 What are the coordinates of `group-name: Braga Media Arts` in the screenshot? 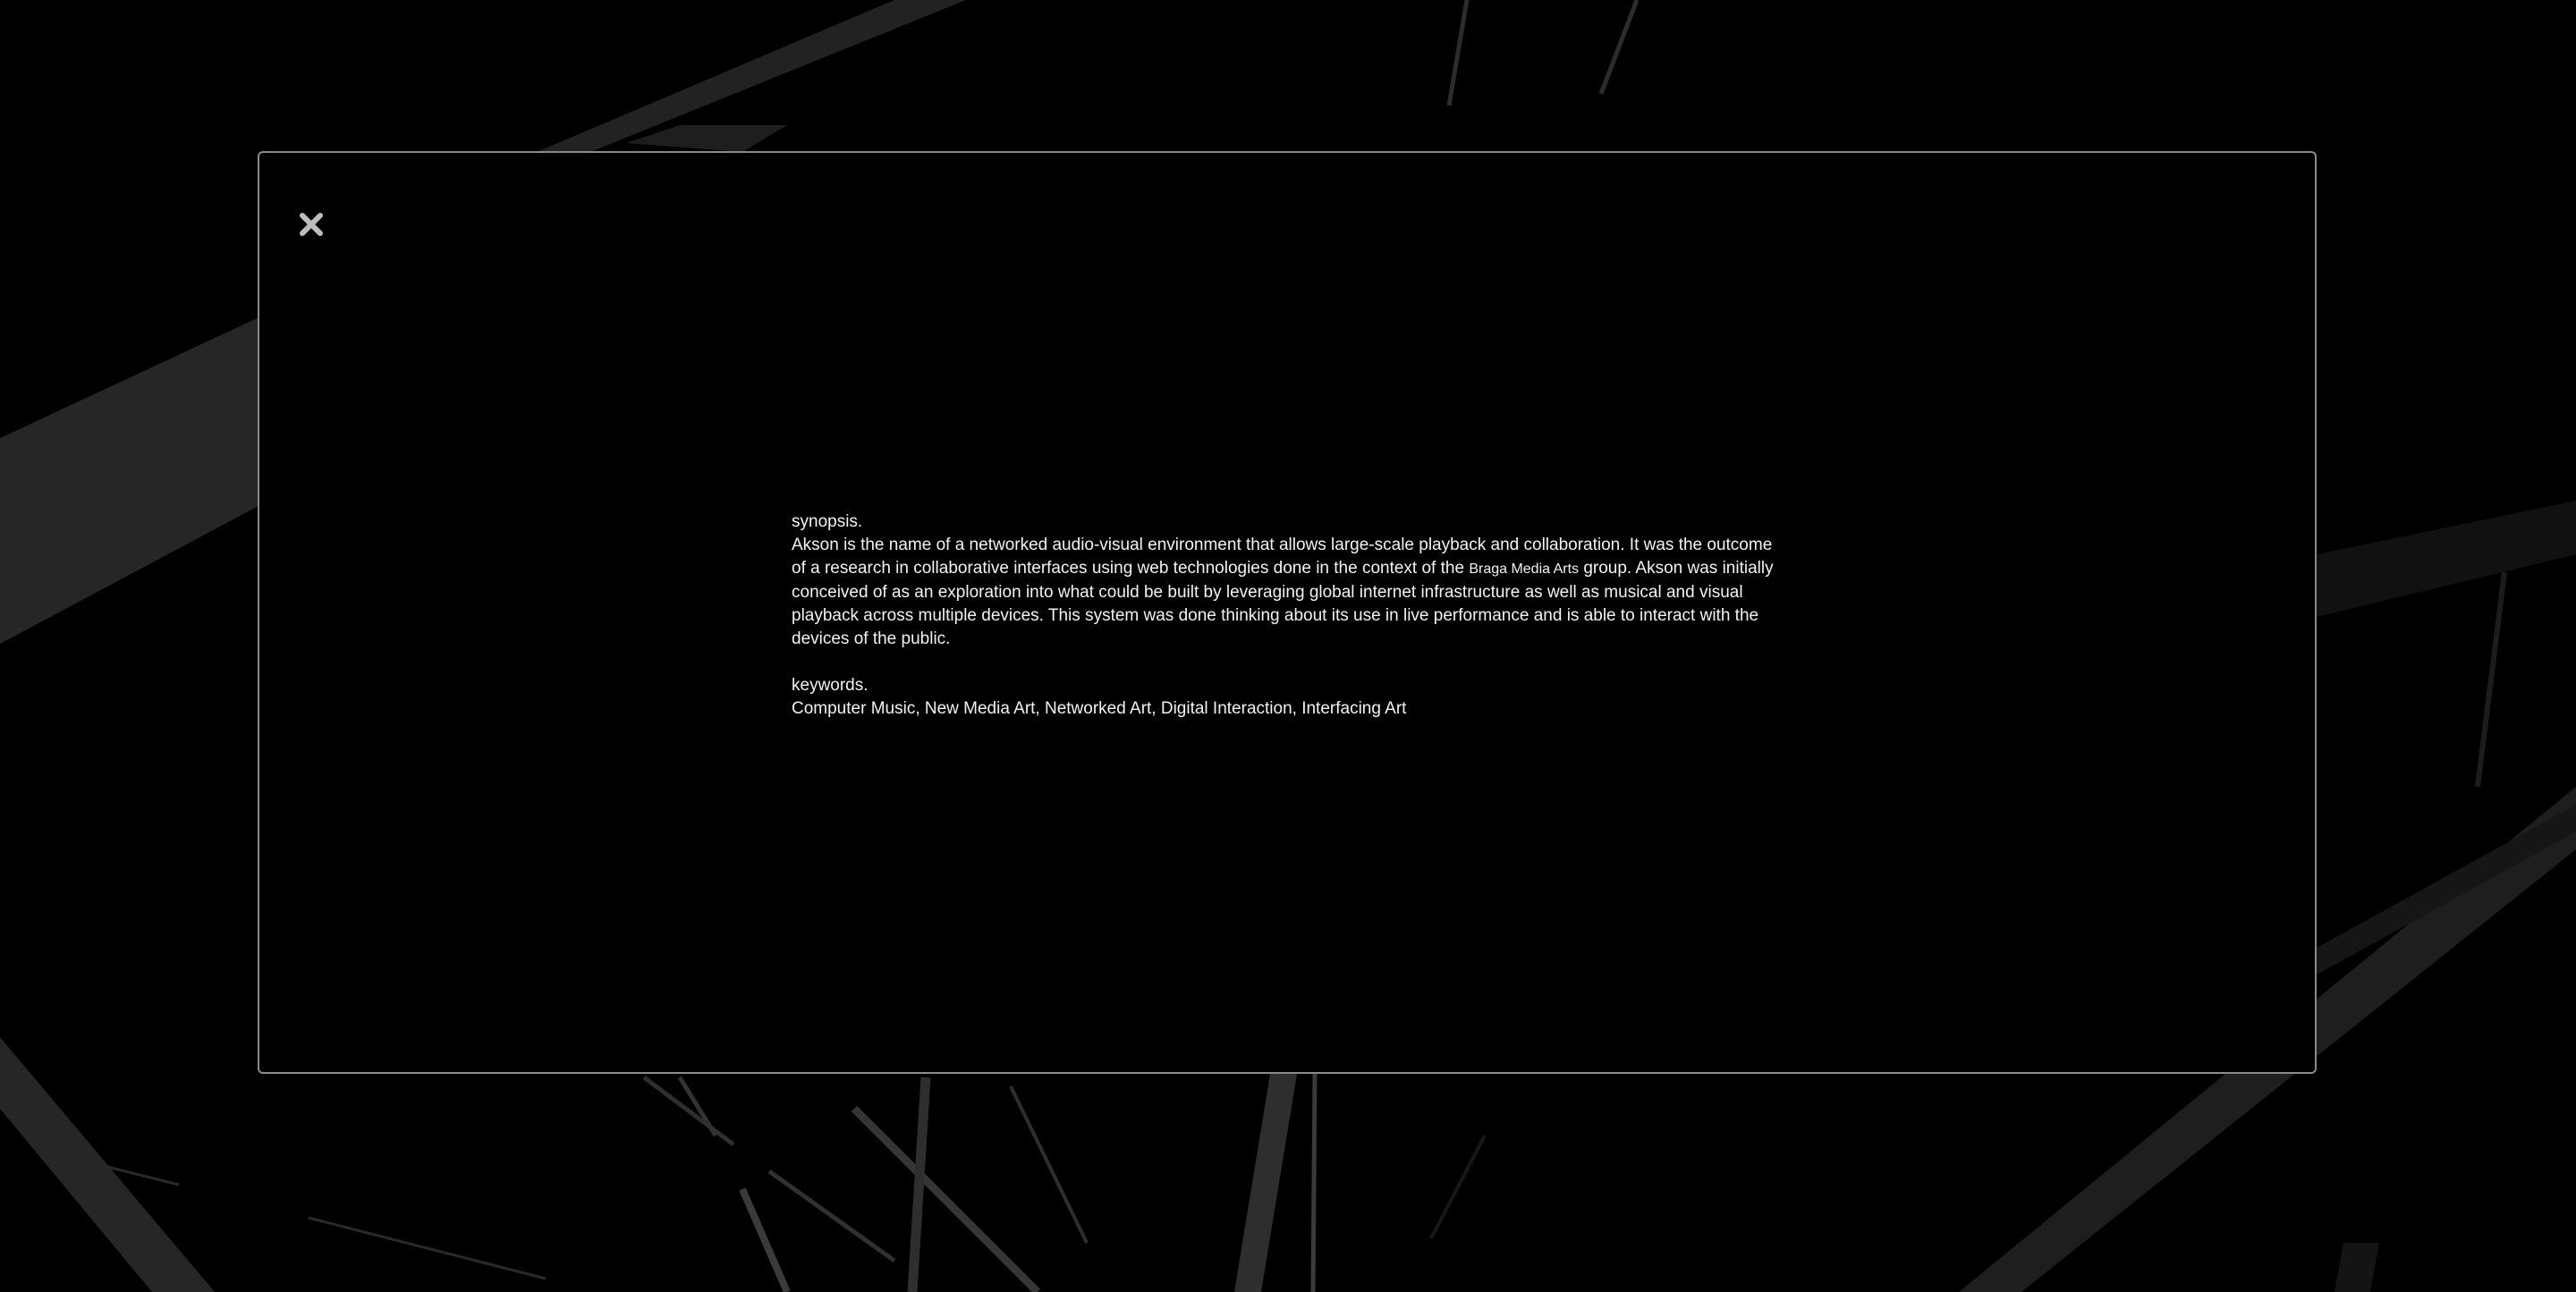 It's located at (1524, 570).